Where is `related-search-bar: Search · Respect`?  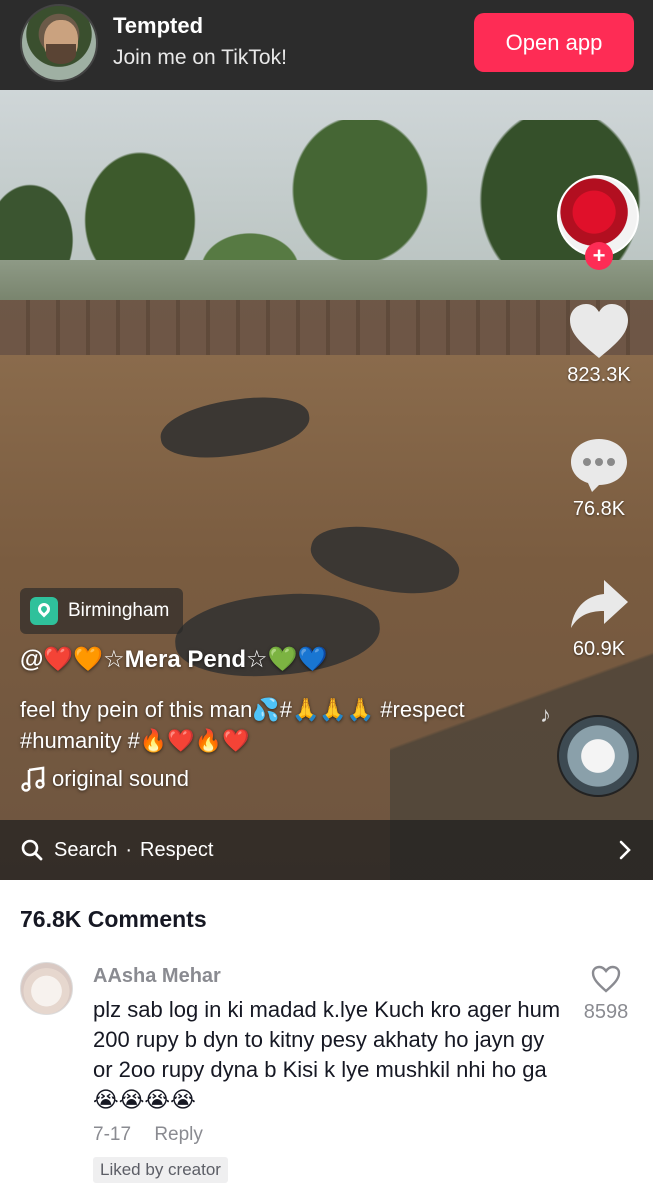
related-search-bar: Search · Respect is located at coordinates (326, 850).